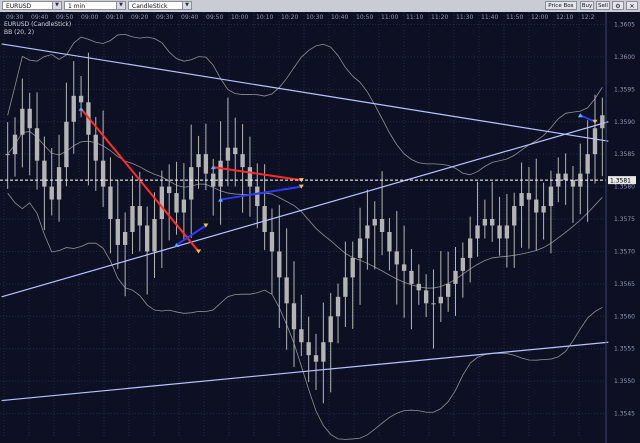 Image resolution: width=640 pixels, height=443 pixels. Describe the element at coordinates (89, 17) in the screenshot. I see `time-tick-label: 09:00` at that location.